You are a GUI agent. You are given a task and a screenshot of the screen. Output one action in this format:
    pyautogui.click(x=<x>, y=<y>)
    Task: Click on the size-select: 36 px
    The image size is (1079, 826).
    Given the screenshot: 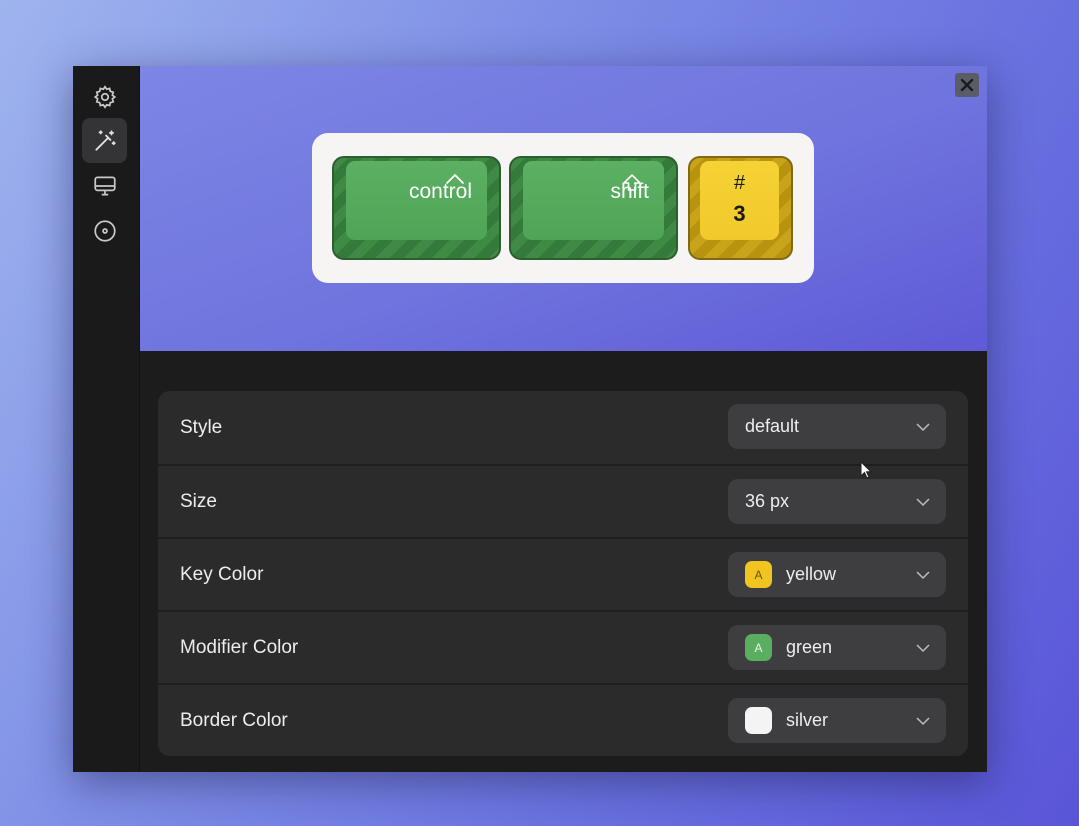 What is the action you would take?
    pyautogui.click(x=837, y=501)
    